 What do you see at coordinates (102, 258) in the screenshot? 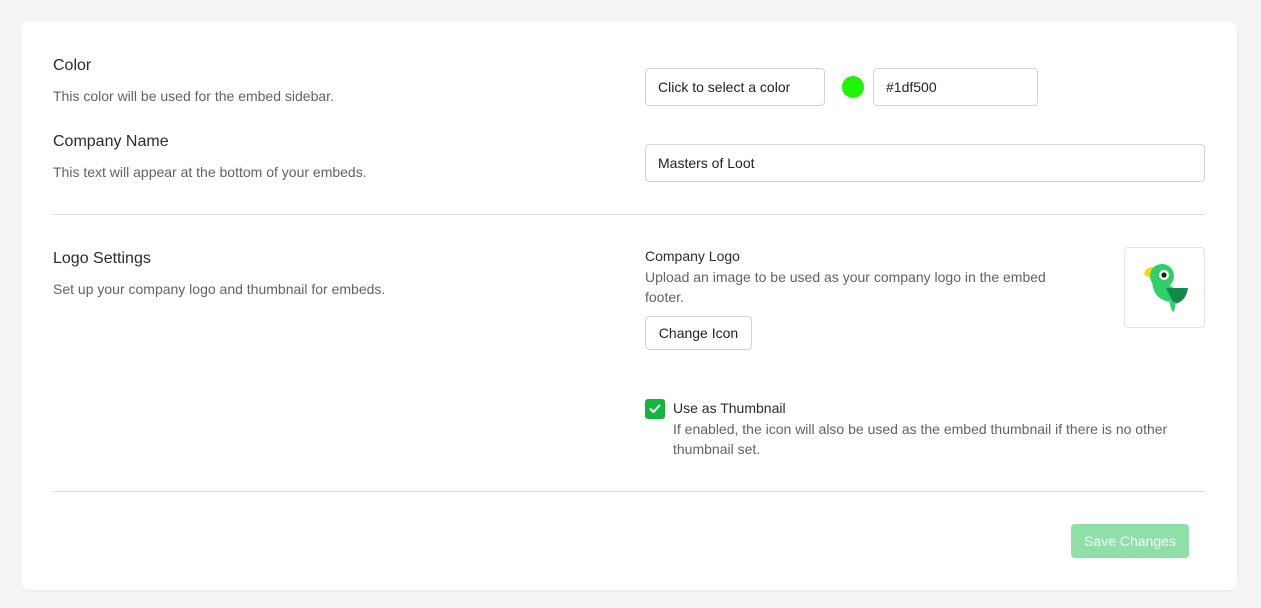
I see `logo-settings-title: Logo Settings` at bounding box center [102, 258].